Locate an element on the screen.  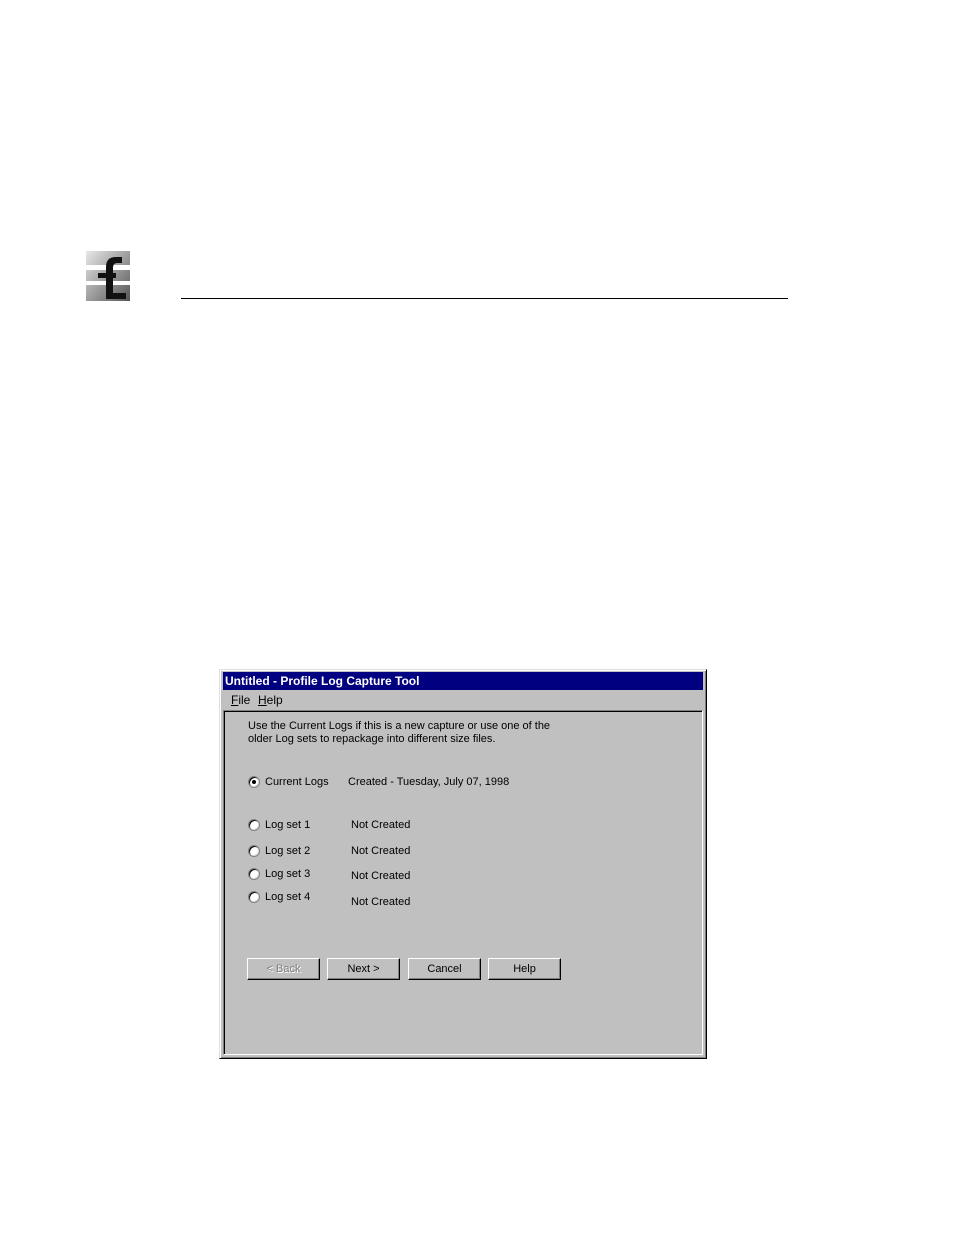
help-button: Help is located at coordinates (524, 969).